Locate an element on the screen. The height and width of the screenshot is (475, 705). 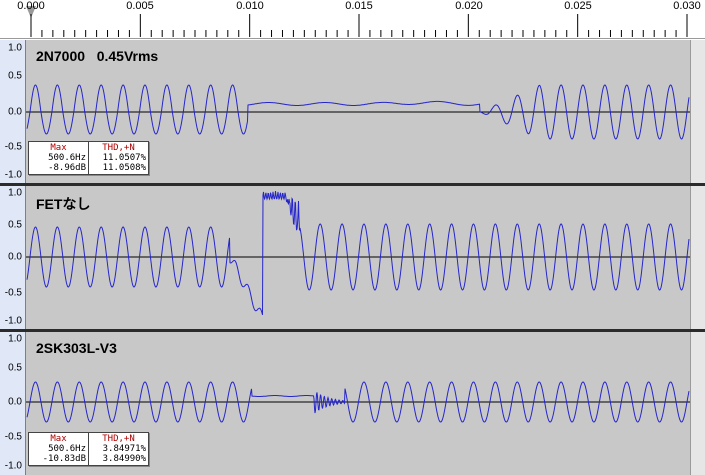
max-measure-box: Max 500.6Hz -10.83dB is located at coordinates (58, 449).